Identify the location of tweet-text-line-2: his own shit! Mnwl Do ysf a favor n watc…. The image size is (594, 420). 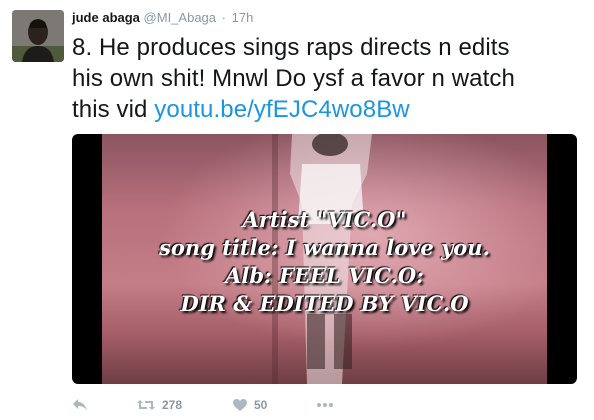
(293, 78).